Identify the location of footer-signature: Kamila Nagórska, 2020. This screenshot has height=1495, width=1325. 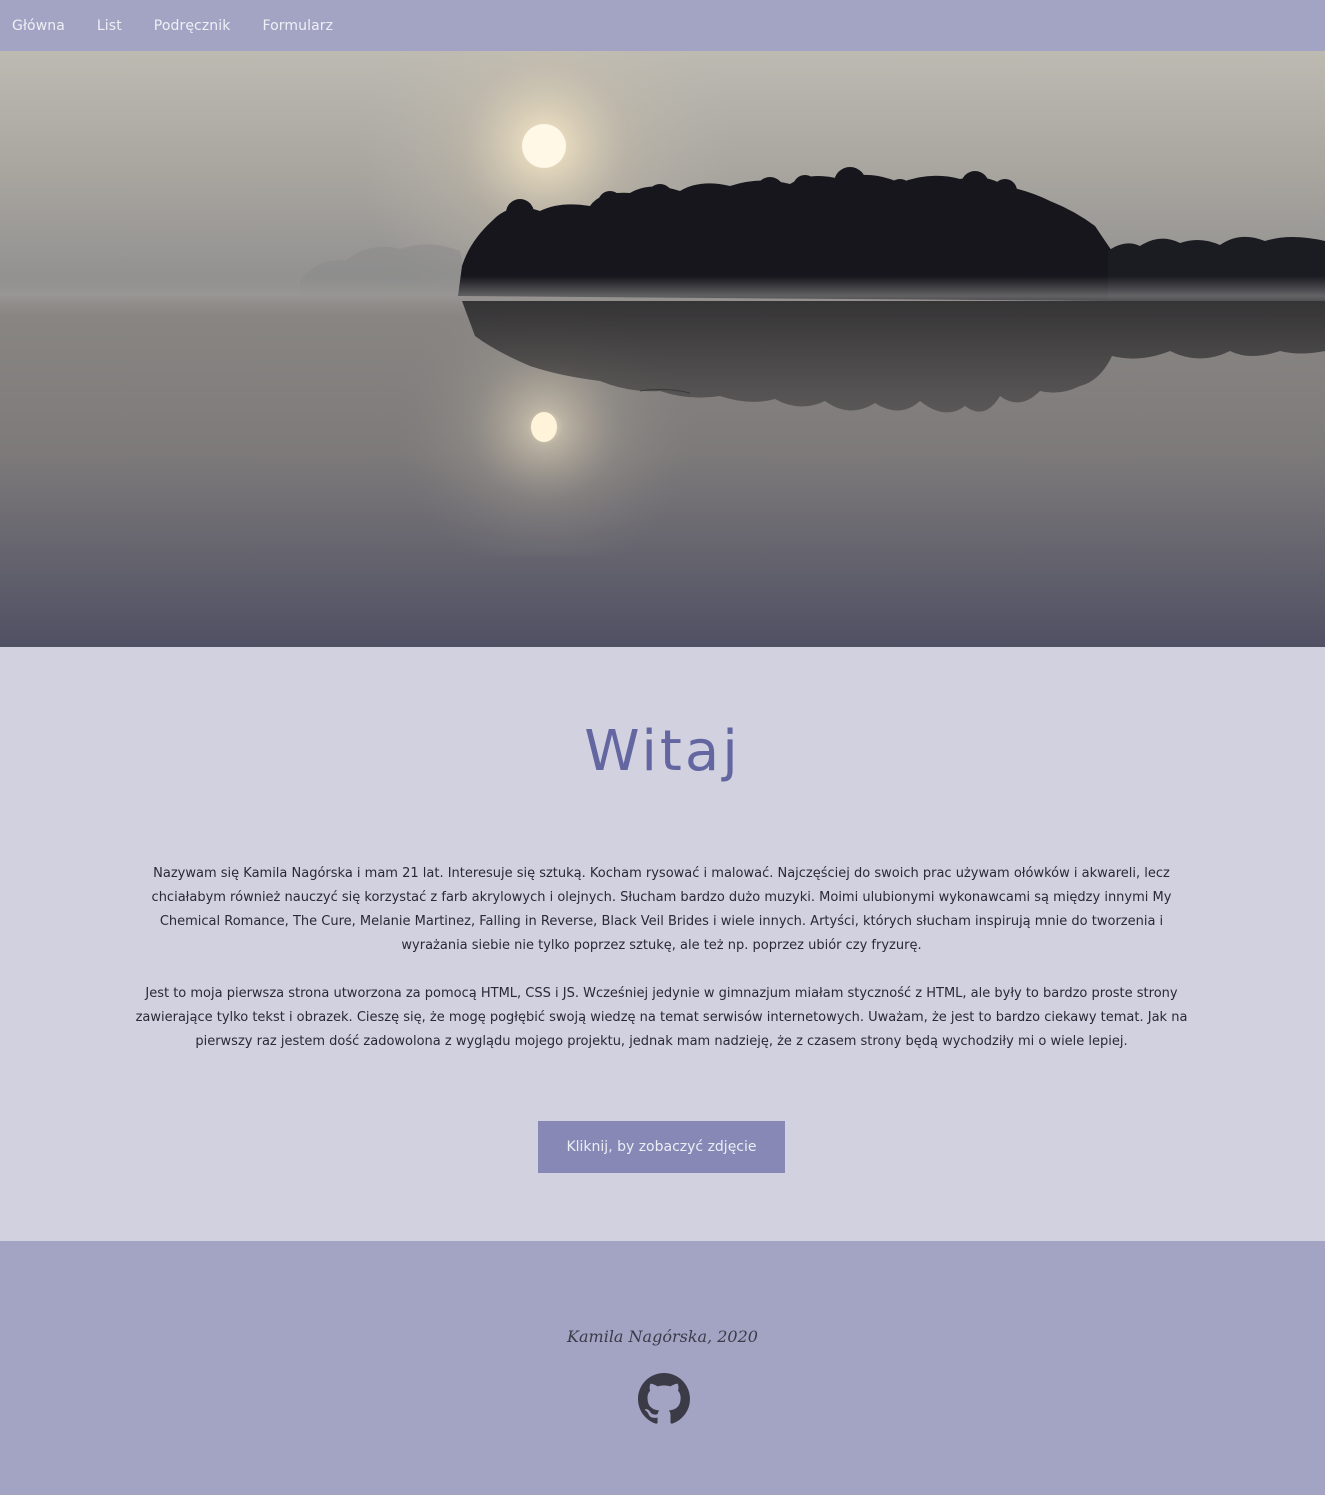
(662, 1336).